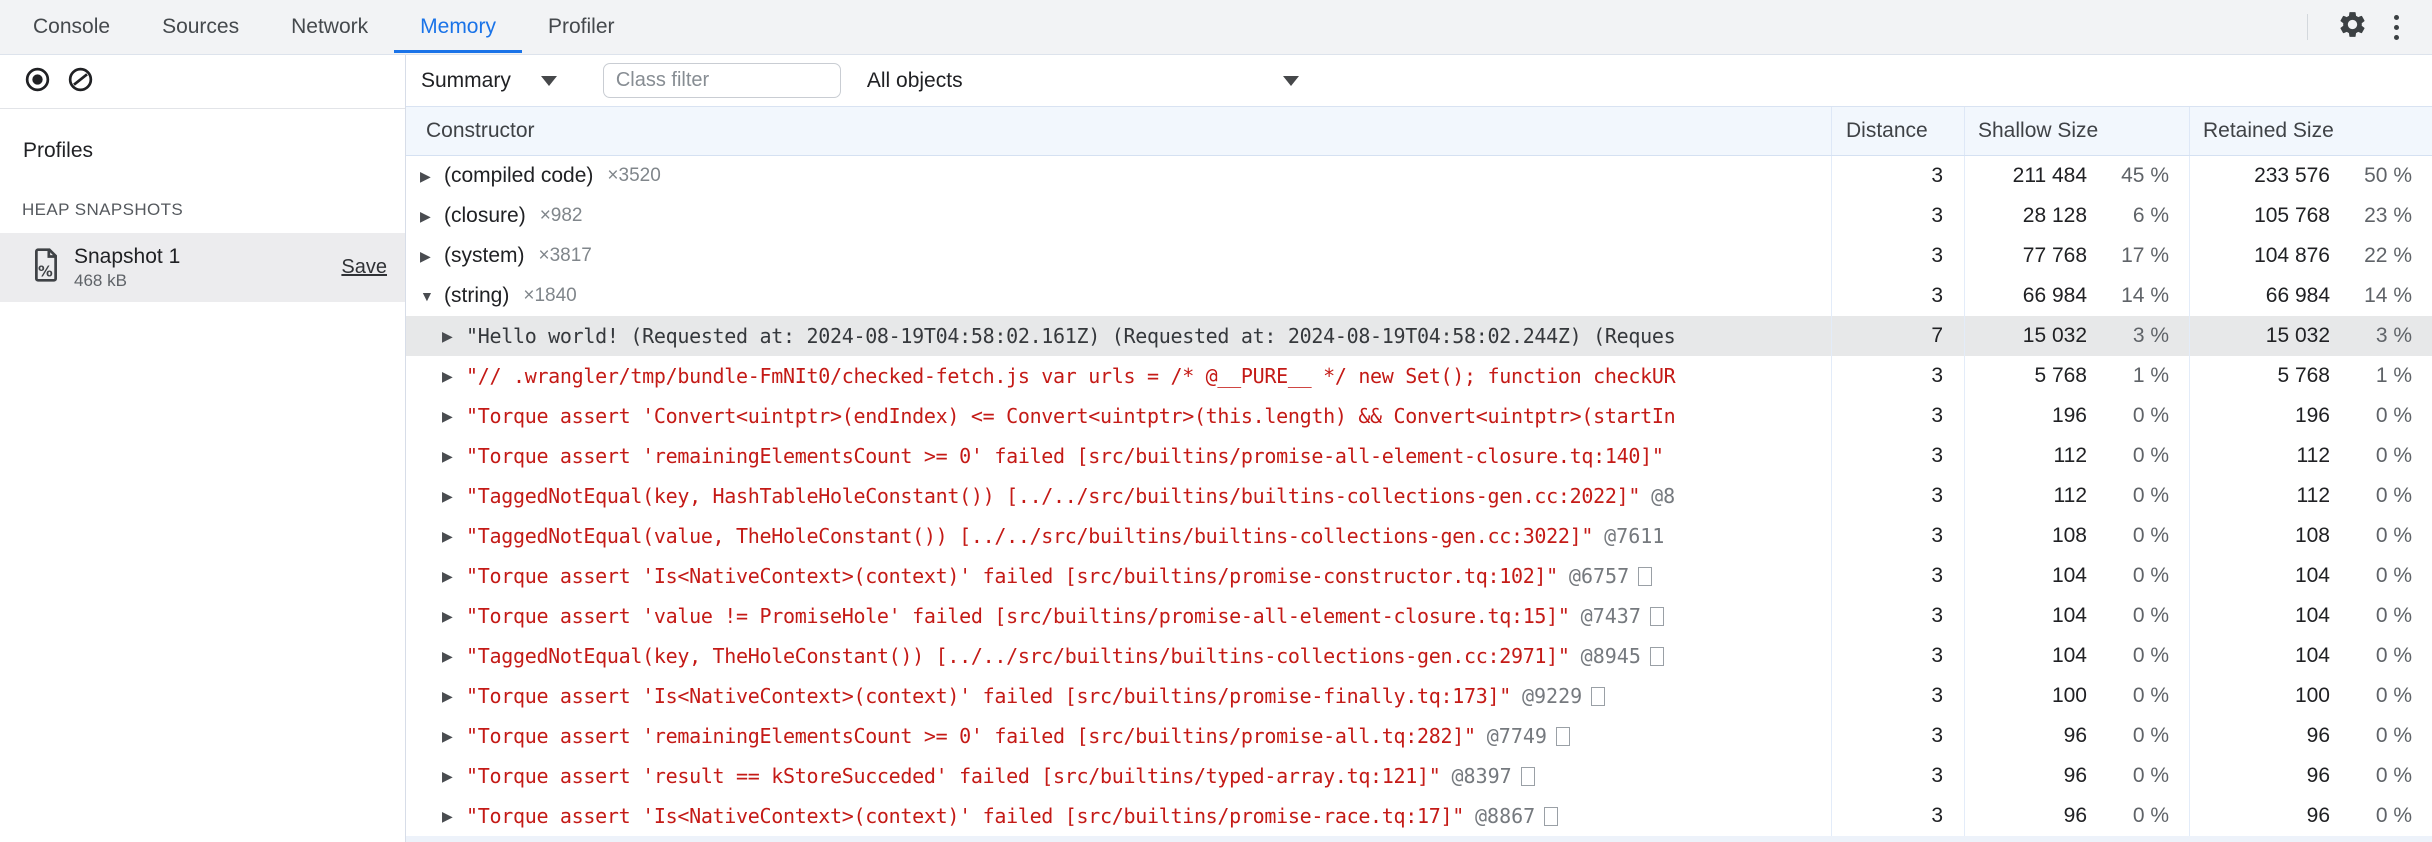 The width and height of the screenshot is (2432, 842). Describe the element at coordinates (489, 81) in the screenshot. I see `perspective-select: Summary` at that location.